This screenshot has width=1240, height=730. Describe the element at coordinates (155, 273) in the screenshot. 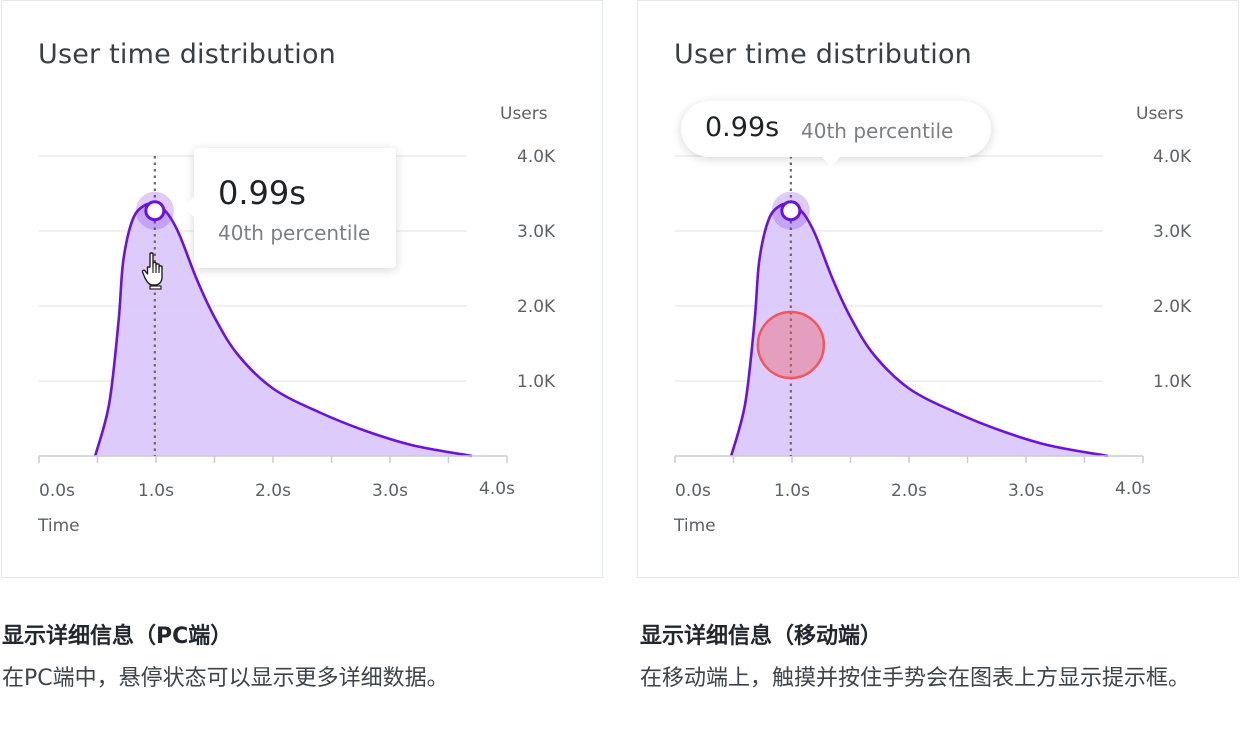

I see `hand-pointer-icon` at that location.